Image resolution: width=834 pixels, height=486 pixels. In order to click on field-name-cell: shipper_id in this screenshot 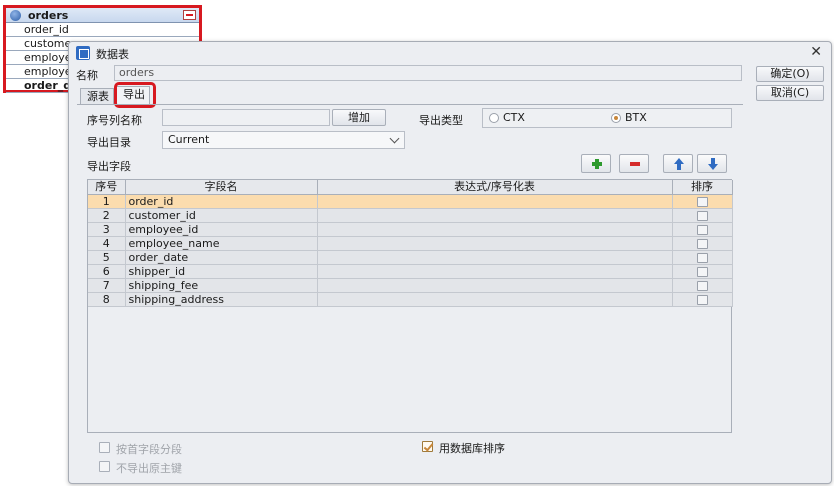, I will do `click(221, 271)`.